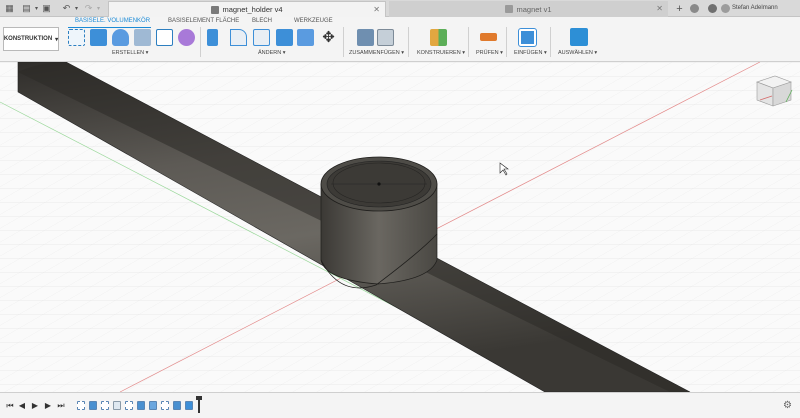 This screenshot has height=418, width=800. What do you see at coordinates (488, 37) in the screenshot?
I see `measure-icon` at bounding box center [488, 37].